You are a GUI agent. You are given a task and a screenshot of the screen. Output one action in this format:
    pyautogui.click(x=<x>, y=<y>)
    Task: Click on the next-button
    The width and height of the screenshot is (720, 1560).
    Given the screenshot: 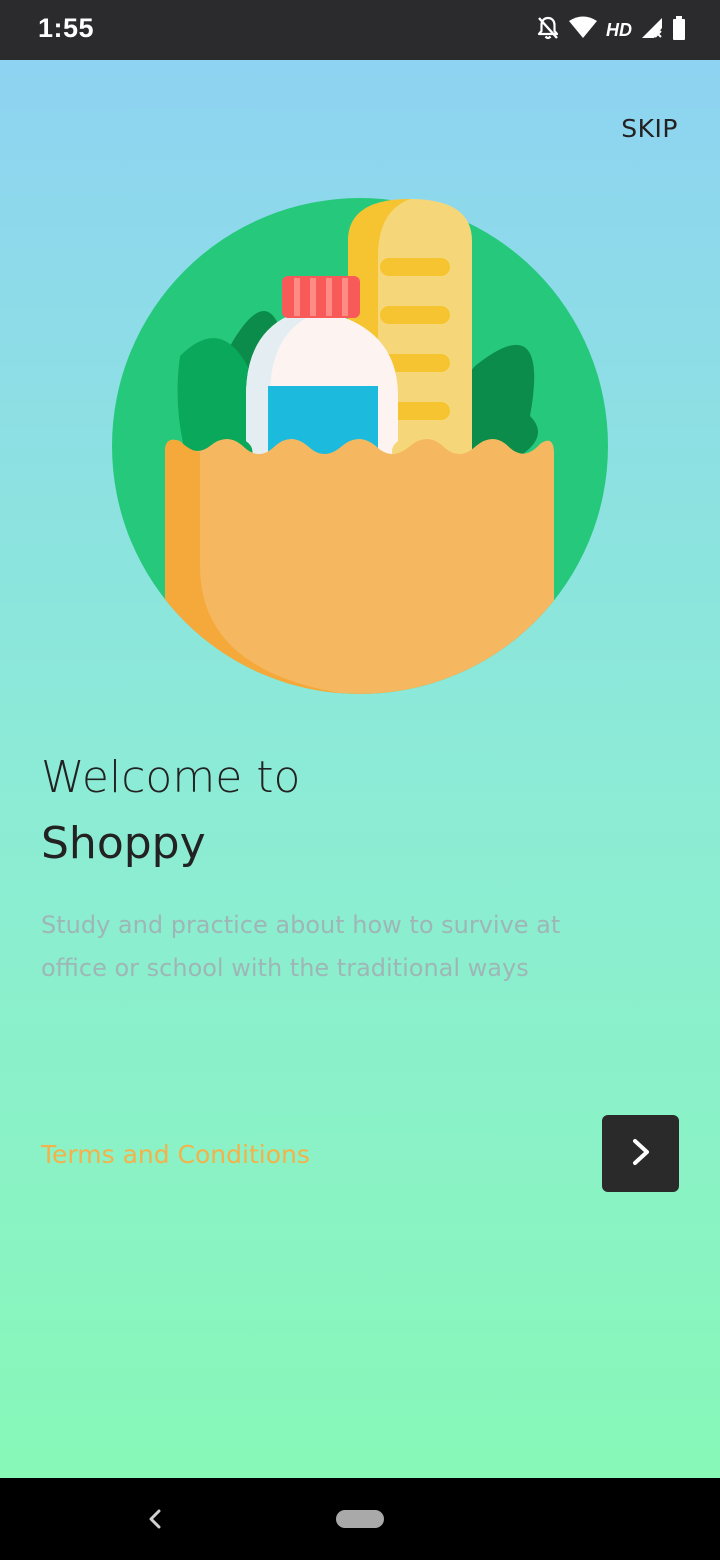 What is the action you would take?
    pyautogui.click(x=640, y=1153)
    